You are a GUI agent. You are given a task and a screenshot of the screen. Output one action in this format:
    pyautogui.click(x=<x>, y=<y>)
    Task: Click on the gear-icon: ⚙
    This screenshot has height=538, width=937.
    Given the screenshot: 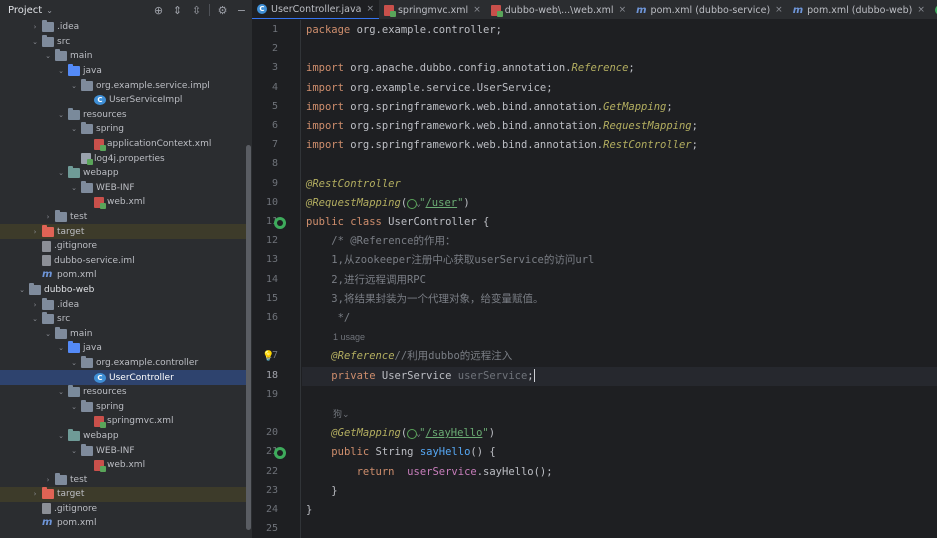 What is the action you would take?
    pyautogui.click(x=222, y=10)
    